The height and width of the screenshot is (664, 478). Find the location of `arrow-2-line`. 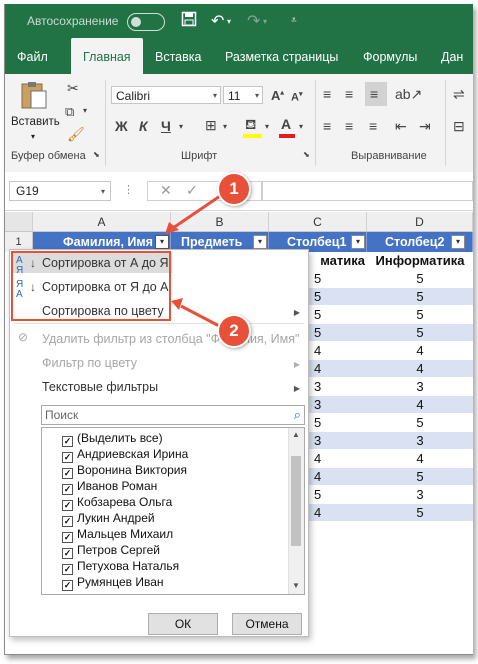

arrow-2-line is located at coordinates (202, 317).